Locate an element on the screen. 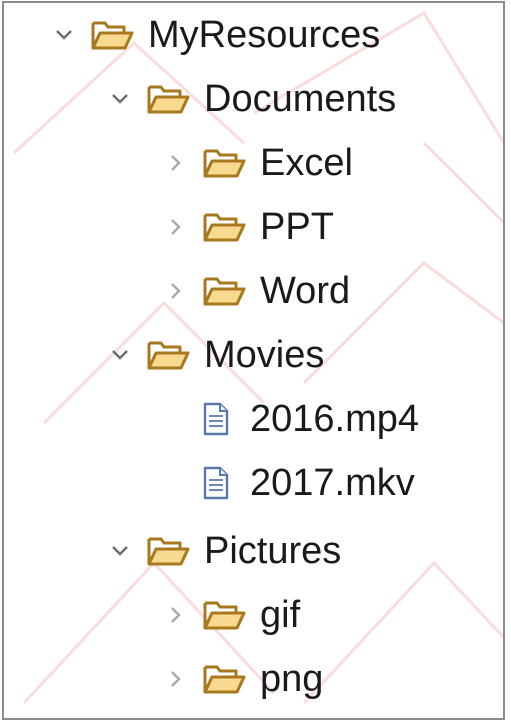 The image size is (511, 725). tree-item-myresources: MyResources is located at coordinates (212, 35).